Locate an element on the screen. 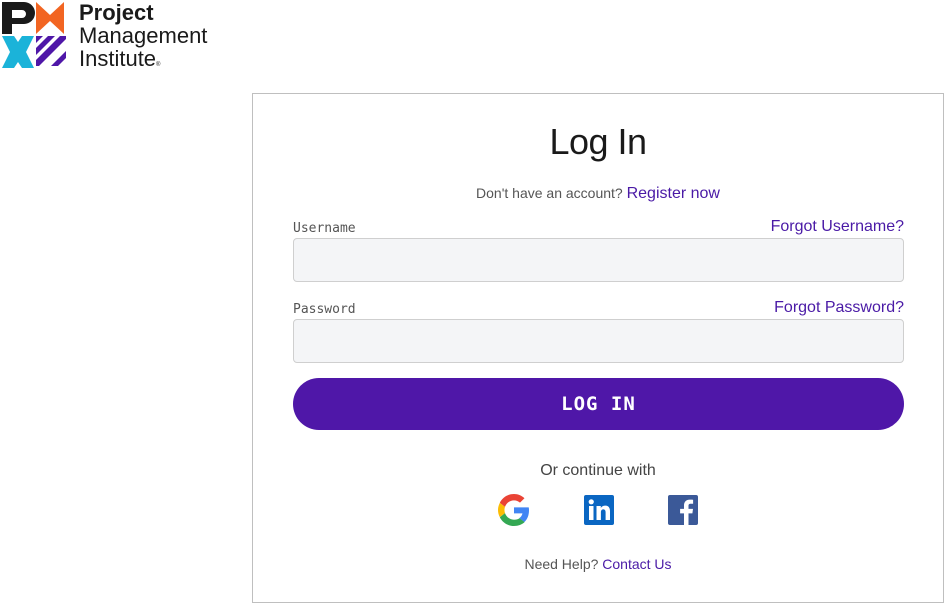 This screenshot has width=949, height=608. google-icon is located at coordinates (513, 510).